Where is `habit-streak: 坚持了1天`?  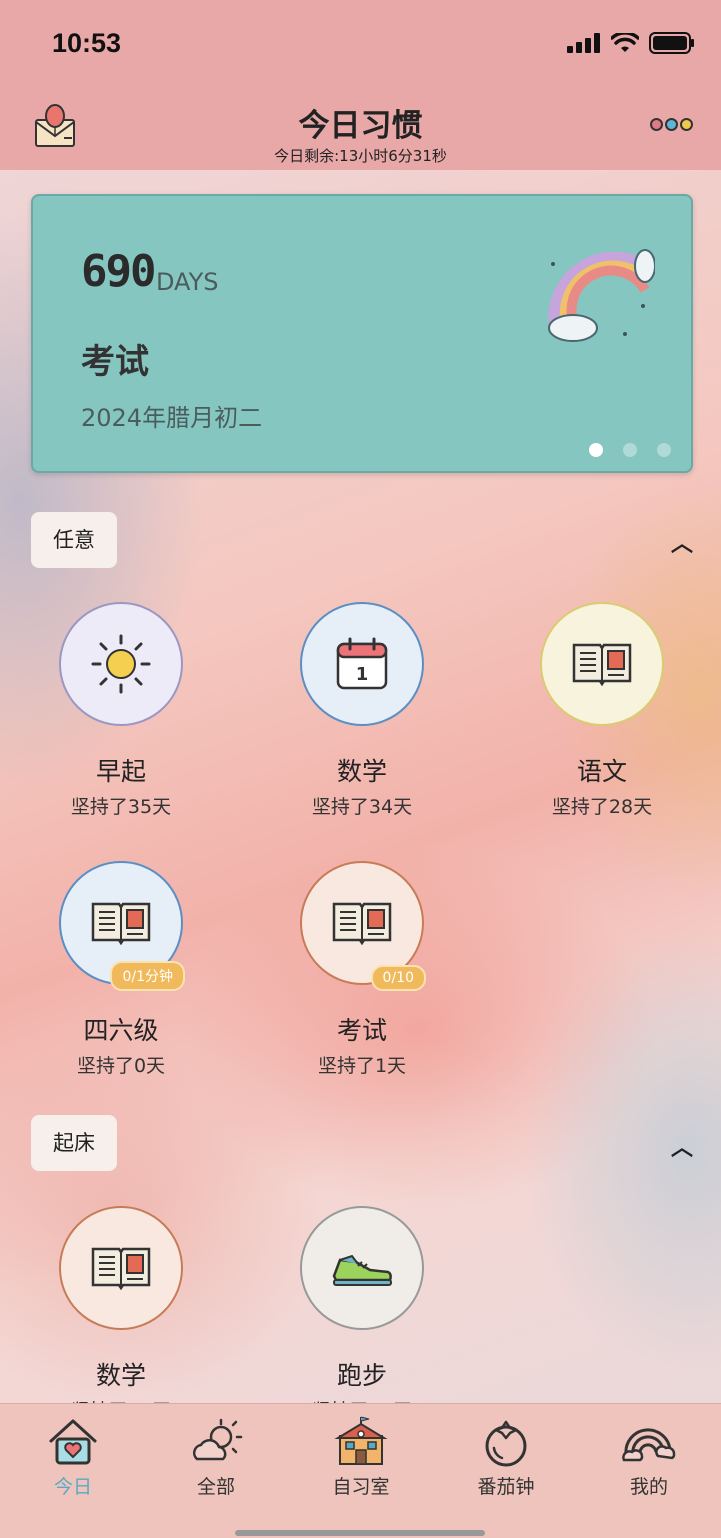
habit-streak: 坚持了1天 is located at coordinates (362, 1066).